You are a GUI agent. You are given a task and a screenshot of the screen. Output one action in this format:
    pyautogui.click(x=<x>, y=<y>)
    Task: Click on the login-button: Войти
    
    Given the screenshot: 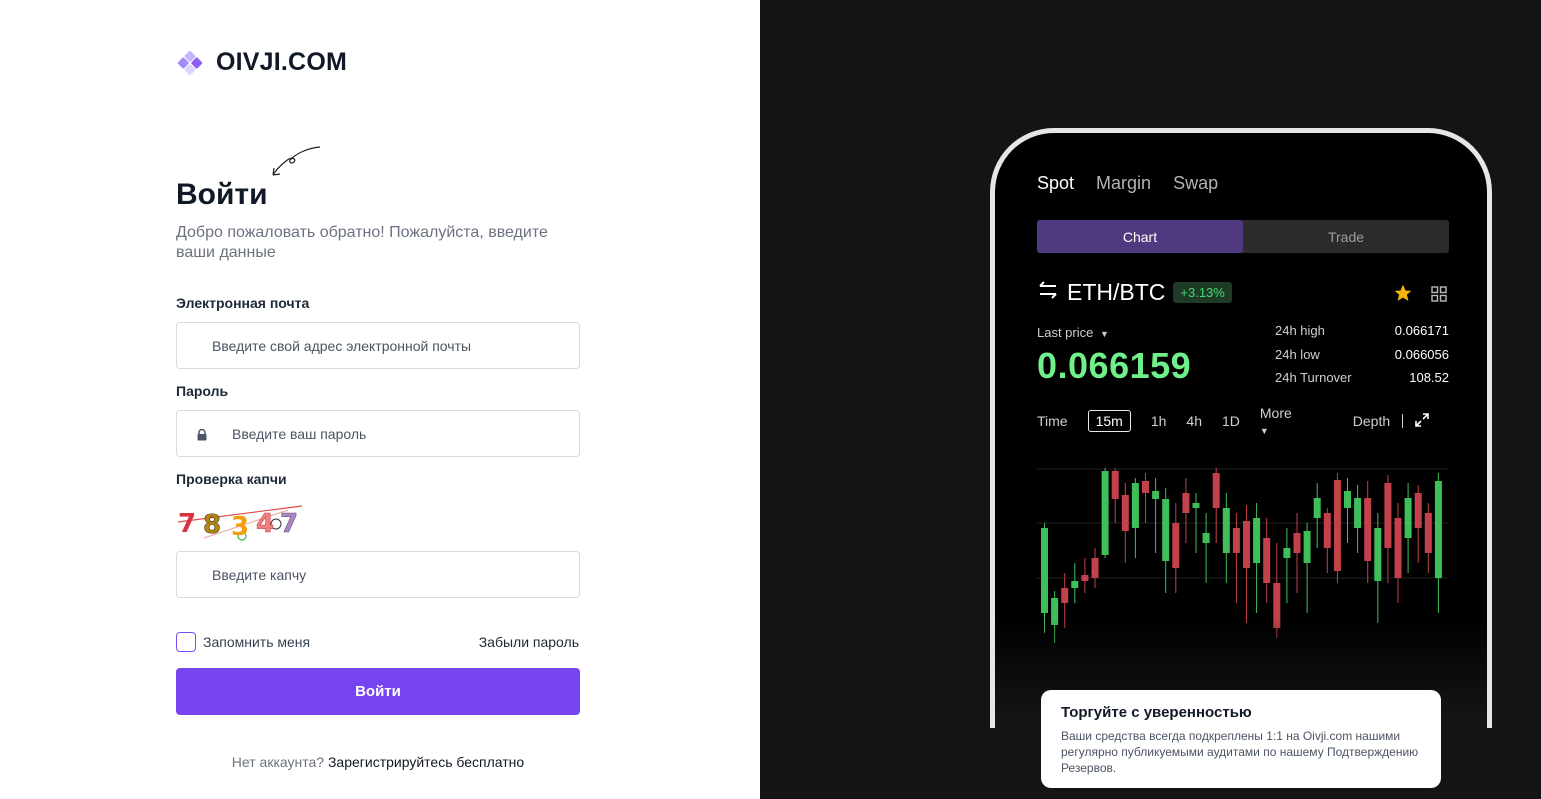 What is the action you would take?
    pyautogui.click(x=378, y=691)
    